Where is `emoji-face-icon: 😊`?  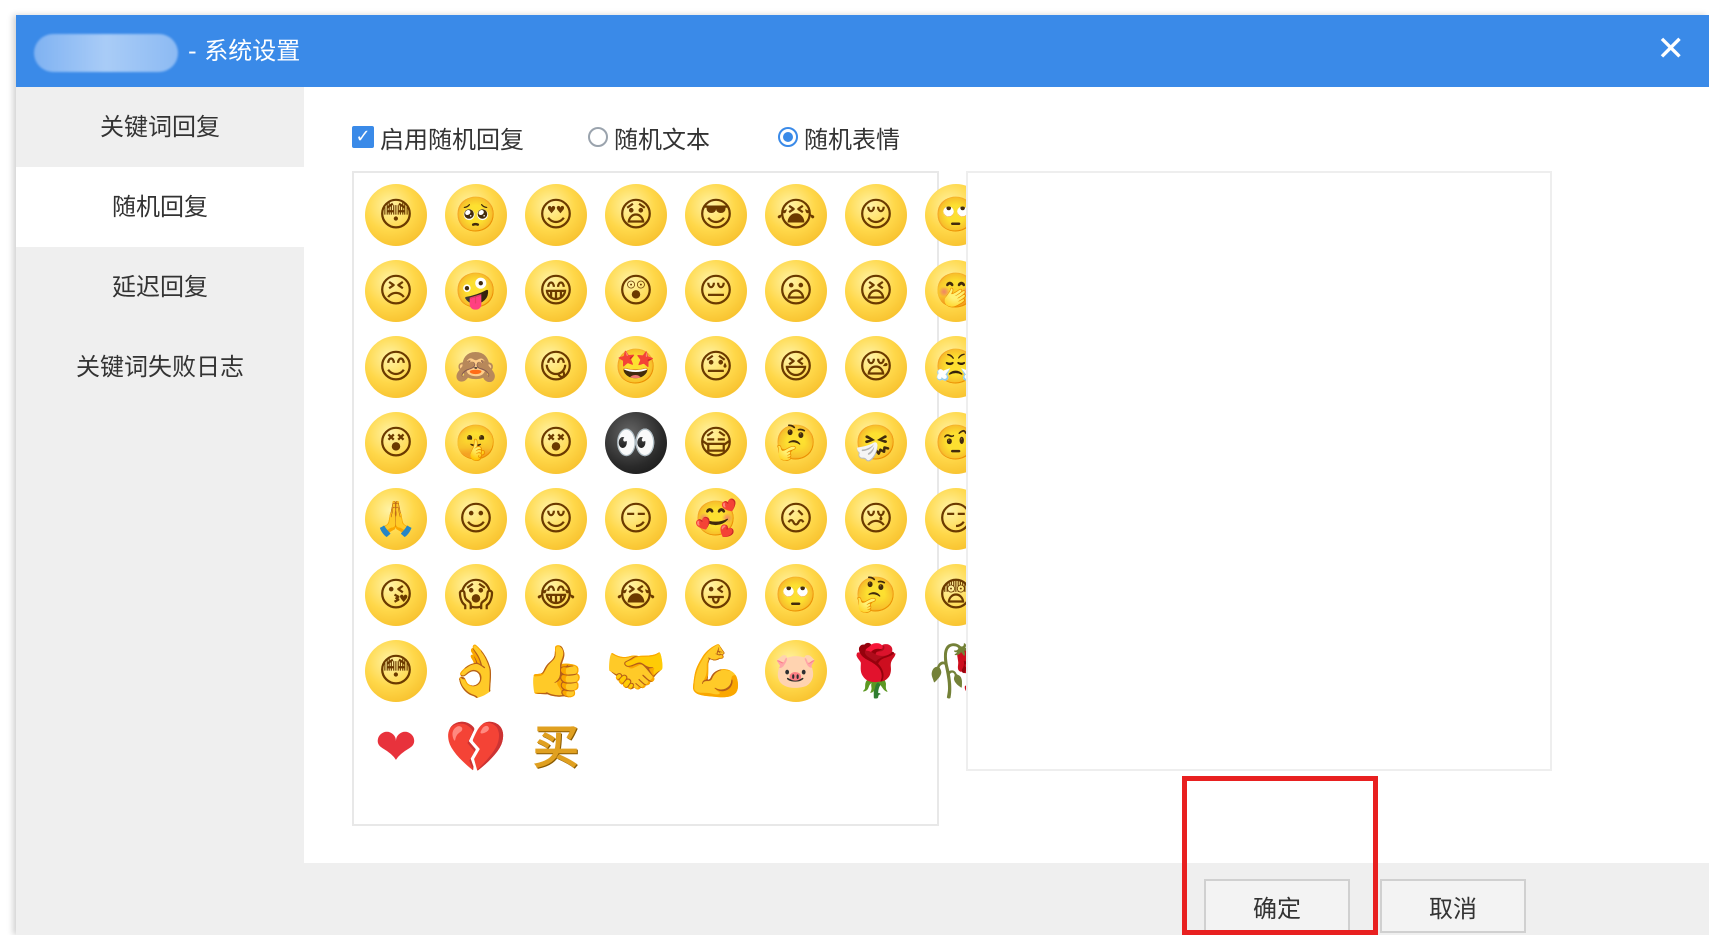 emoji-face-icon: 😊 is located at coordinates (396, 367).